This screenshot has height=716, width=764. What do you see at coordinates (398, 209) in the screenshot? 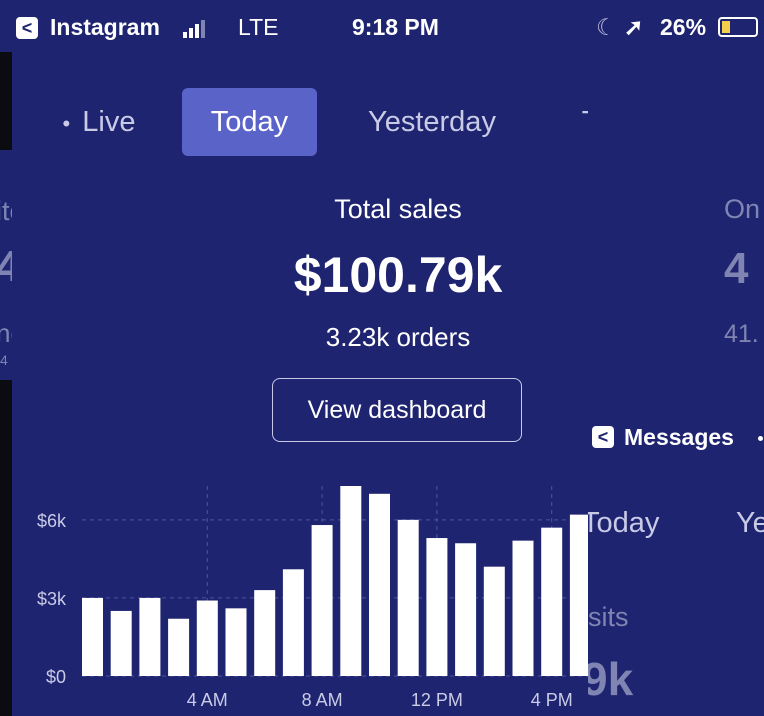
I see `total-sales-label: Total sales` at bounding box center [398, 209].